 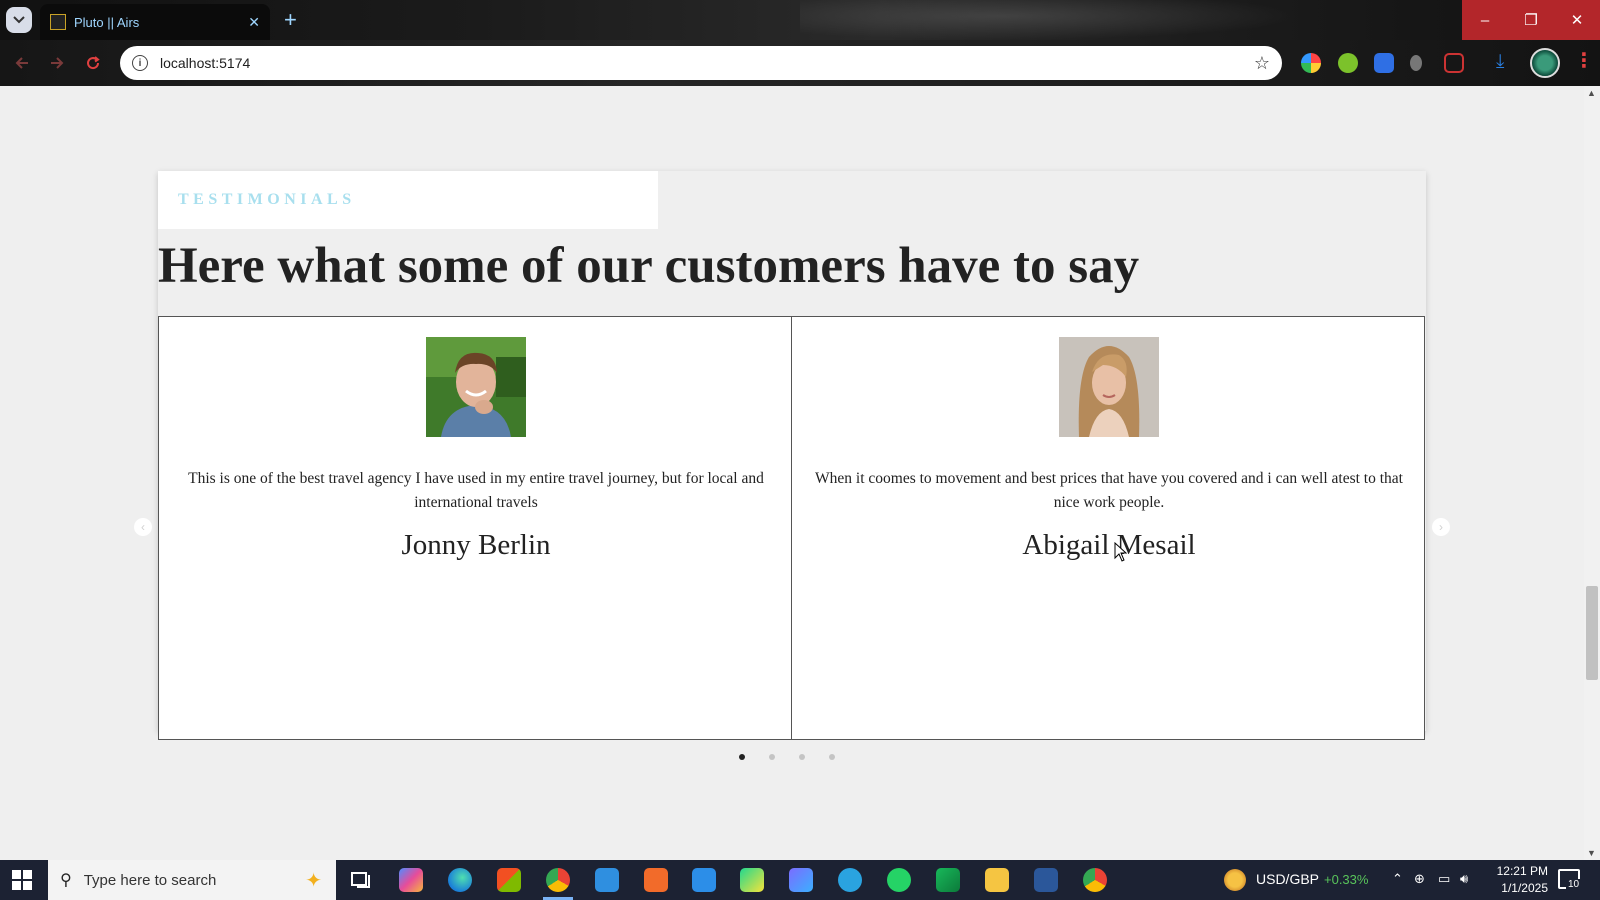 What do you see at coordinates (476, 545) in the screenshot?
I see `testimonial-name: Jonny Berlin` at bounding box center [476, 545].